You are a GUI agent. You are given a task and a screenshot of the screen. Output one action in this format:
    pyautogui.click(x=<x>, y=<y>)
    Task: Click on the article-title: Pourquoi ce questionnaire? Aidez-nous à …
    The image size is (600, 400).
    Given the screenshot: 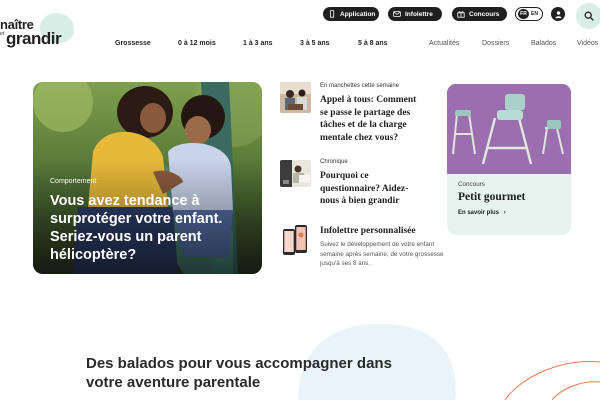 What is the action you would take?
    pyautogui.click(x=369, y=189)
    